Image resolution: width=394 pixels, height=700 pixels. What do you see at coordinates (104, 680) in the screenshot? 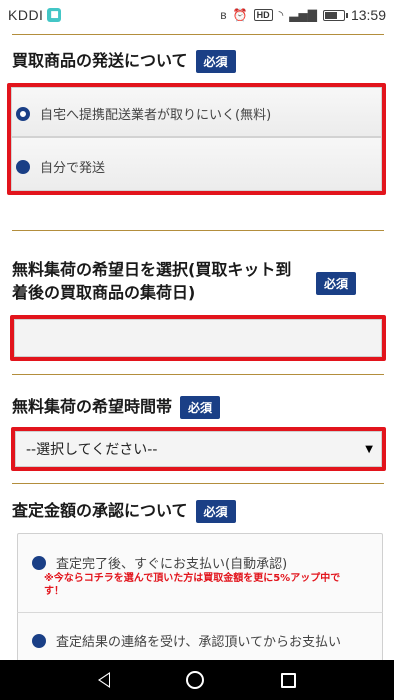
I see `back-icon` at bounding box center [104, 680].